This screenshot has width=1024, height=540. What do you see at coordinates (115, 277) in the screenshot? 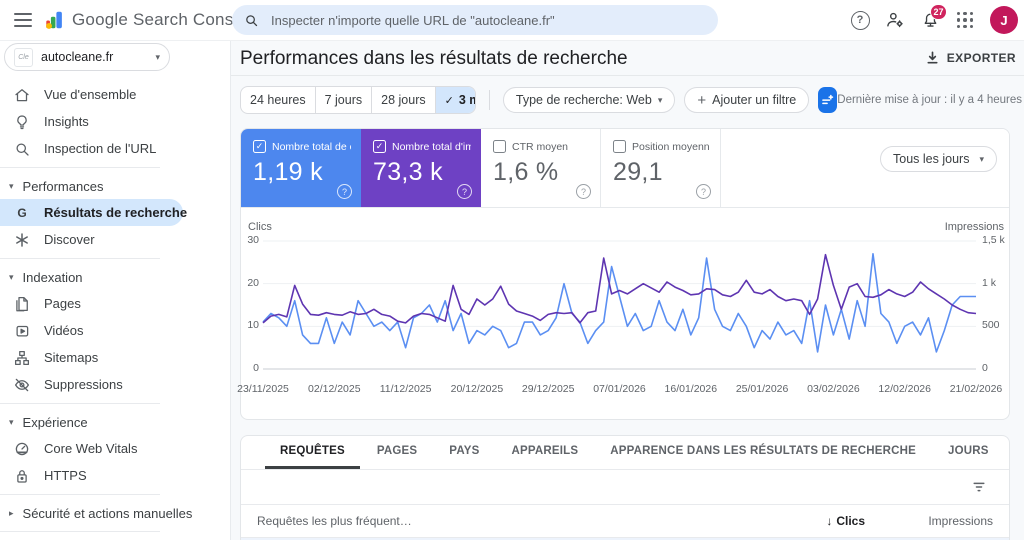
I see `sidebar-section-indexation: ▾ Indexation` at bounding box center [115, 277].